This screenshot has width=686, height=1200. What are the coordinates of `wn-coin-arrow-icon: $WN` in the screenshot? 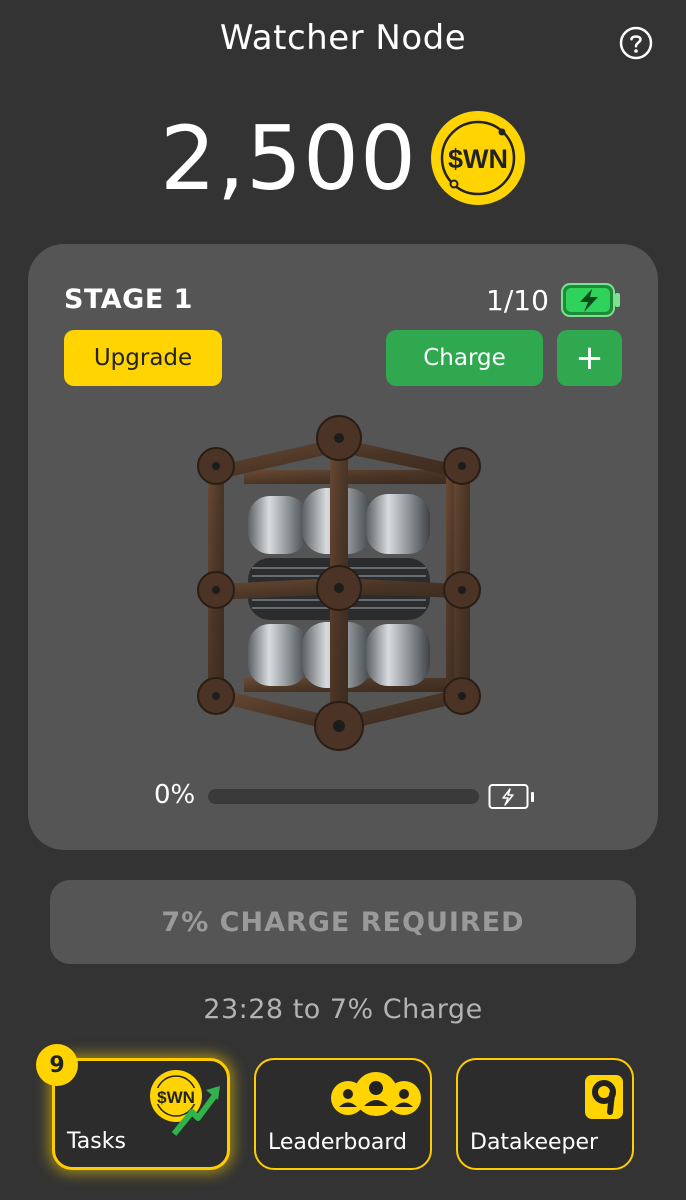 It's located at (185, 1102).